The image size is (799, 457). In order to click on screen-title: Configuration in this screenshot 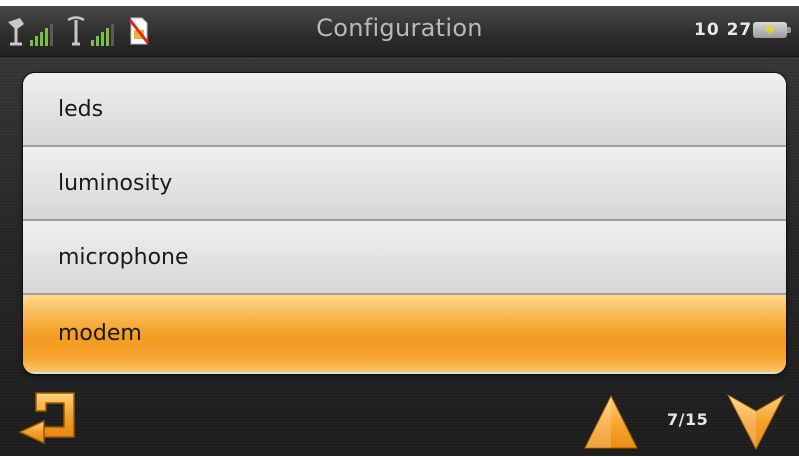, I will do `click(399, 28)`.